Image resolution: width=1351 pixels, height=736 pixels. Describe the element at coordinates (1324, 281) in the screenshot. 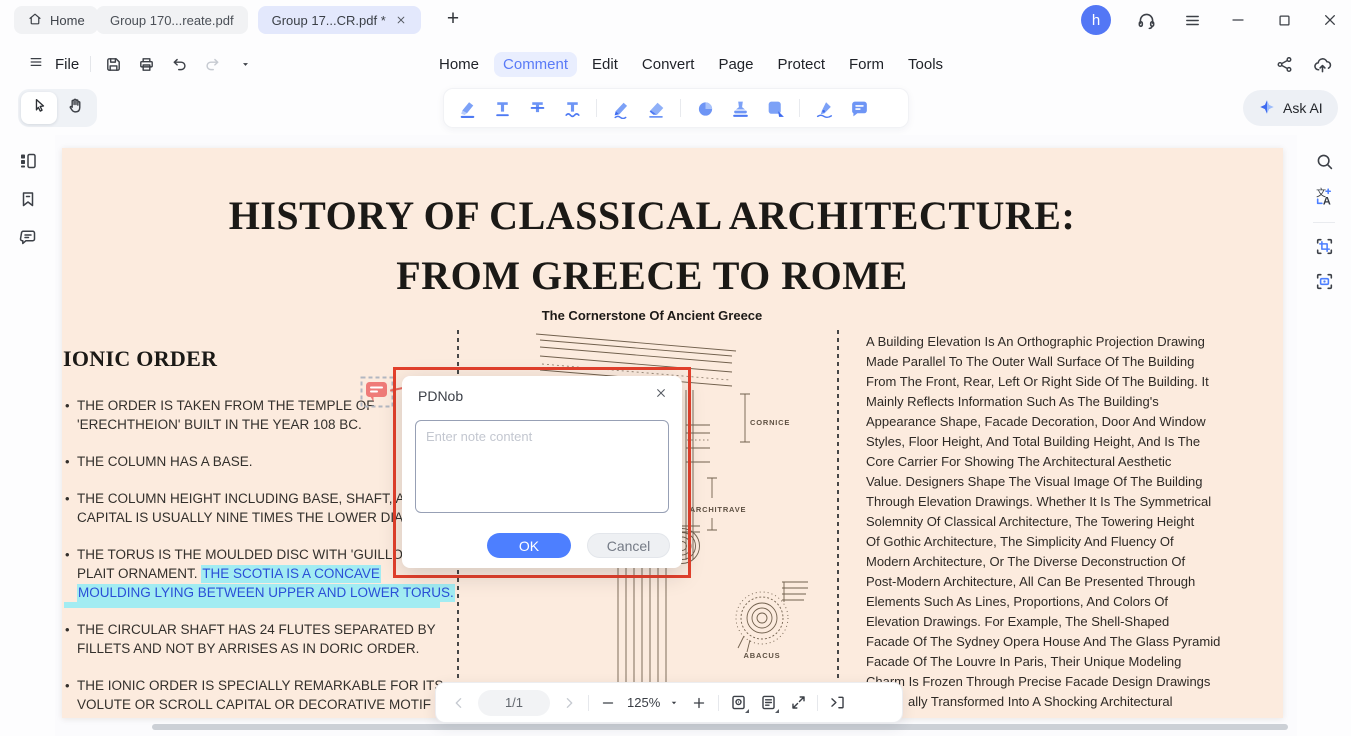

I see `screenshot-panel-button` at that location.